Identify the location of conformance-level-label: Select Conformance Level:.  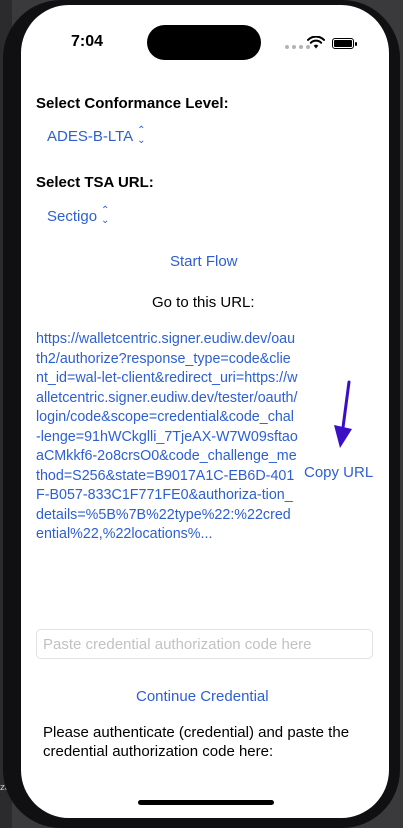
(132, 103).